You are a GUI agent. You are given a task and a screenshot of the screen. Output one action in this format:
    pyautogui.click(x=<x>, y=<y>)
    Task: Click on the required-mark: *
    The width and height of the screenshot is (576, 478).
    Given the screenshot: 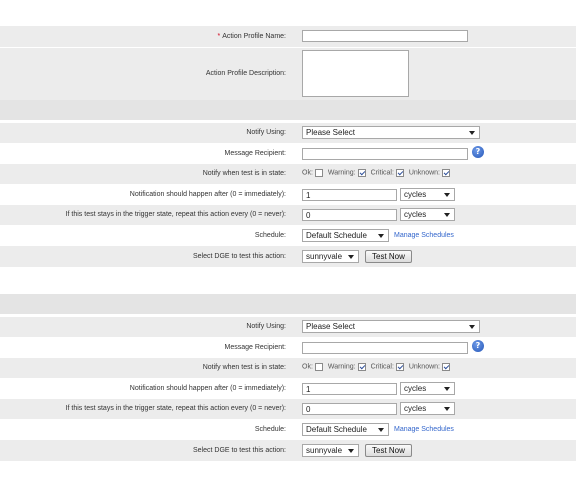 What is the action you would take?
    pyautogui.click(x=219, y=36)
    